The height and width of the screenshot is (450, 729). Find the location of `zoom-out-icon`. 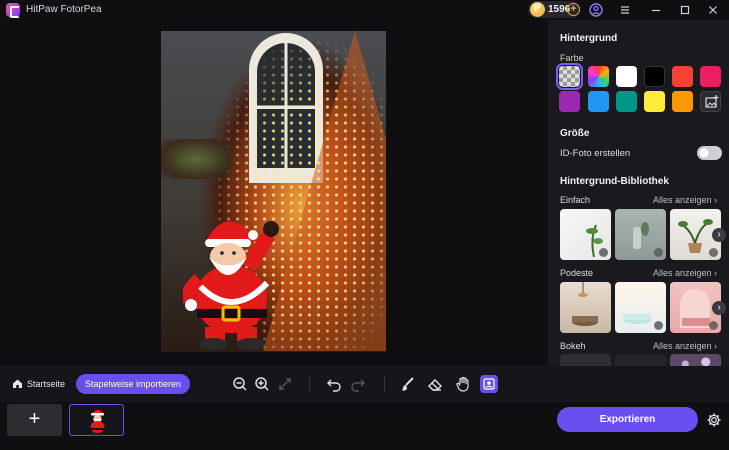

zoom-out-icon is located at coordinates (240, 384).